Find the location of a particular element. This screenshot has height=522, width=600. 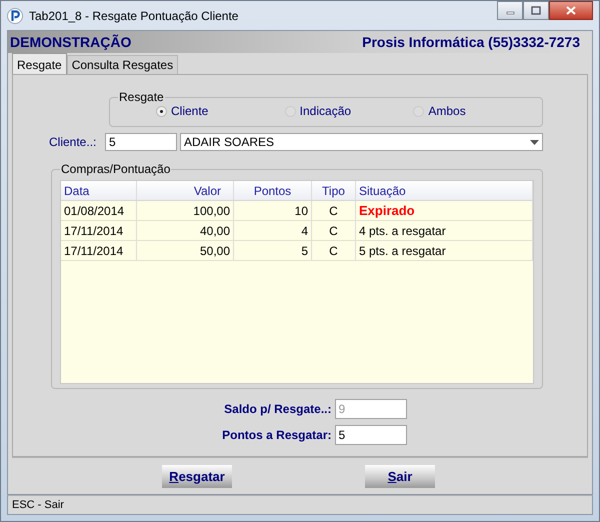

column-header: Tipo is located at coordinates (334, 190).